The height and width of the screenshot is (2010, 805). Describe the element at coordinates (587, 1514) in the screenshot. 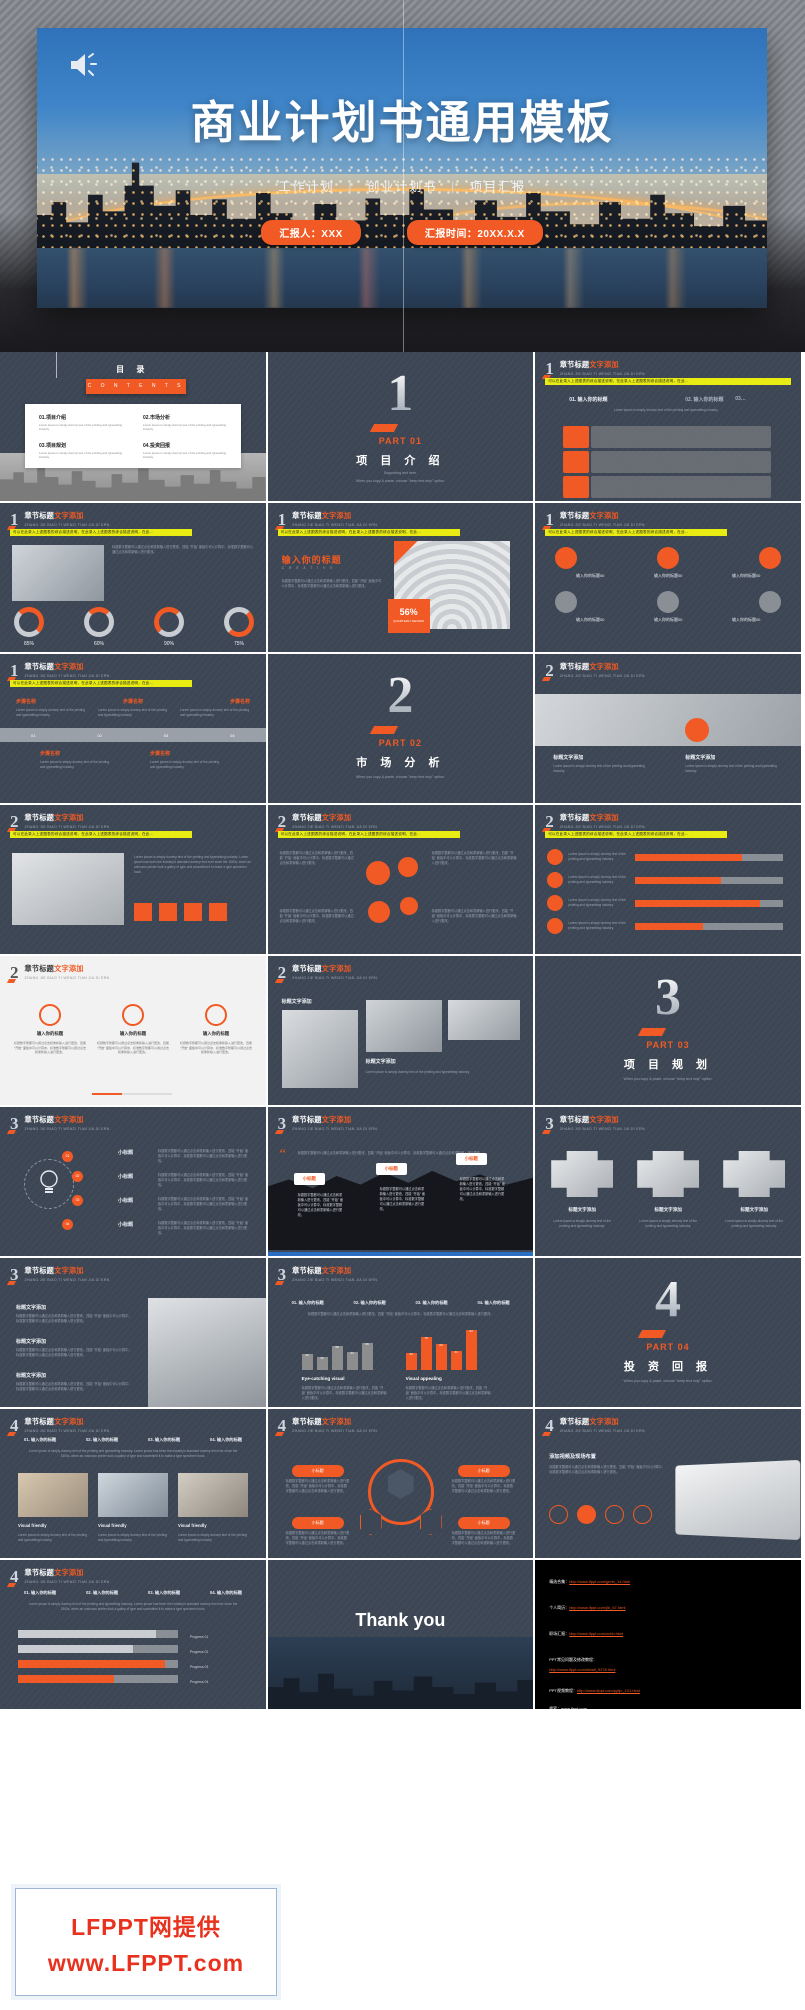

I see `target-icon` at that location.